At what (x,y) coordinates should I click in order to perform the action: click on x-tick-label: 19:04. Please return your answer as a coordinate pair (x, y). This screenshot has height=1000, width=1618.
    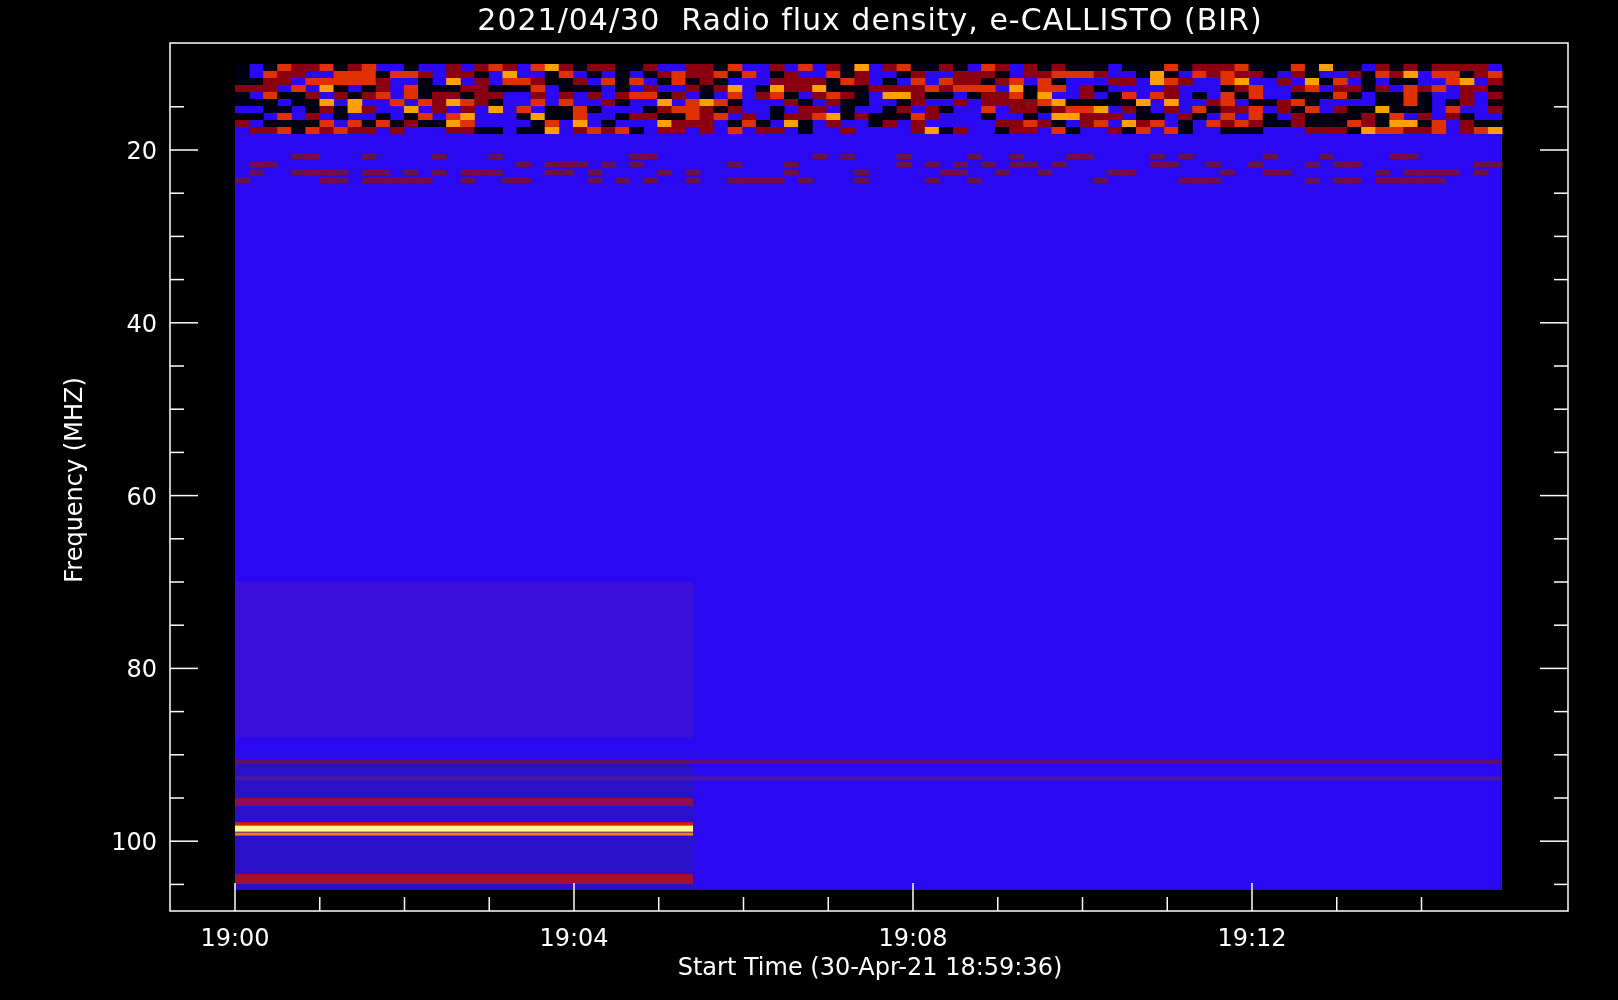
    Looking at the image, I should click on (574, 938).